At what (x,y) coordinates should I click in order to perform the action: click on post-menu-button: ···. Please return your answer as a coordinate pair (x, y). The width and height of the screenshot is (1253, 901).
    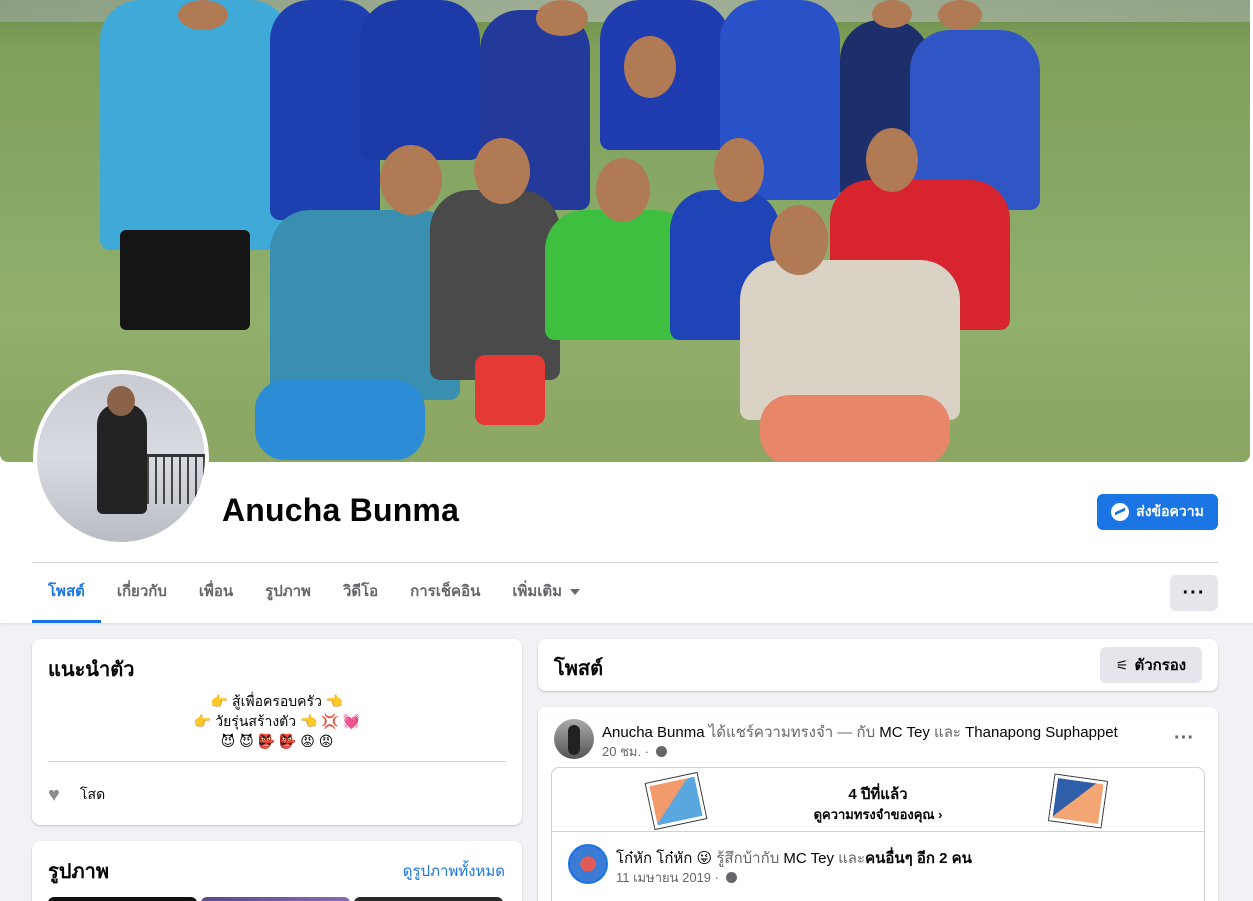
    Looking at the image, I should click on (1184, 738).